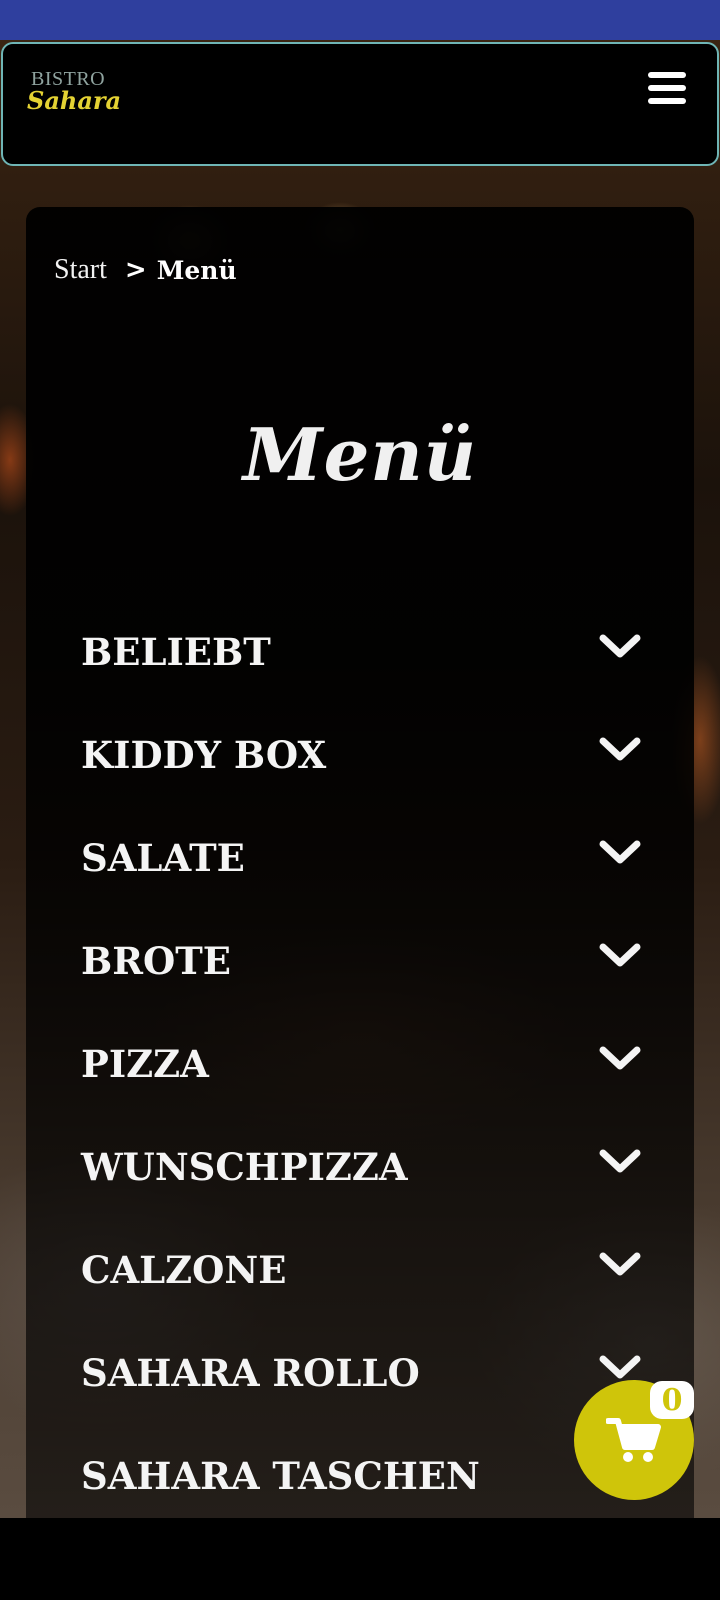 The image size is (720, 1600). Describe the element at coordinates (360, 1067) in the screenshot. I see `menu-category-pizza: PIZZA` at that location.